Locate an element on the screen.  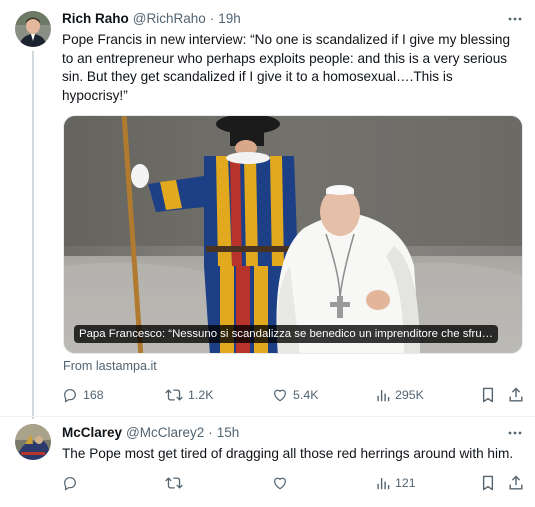
tweet-actions: 121 is located at coordinates (295, 483).